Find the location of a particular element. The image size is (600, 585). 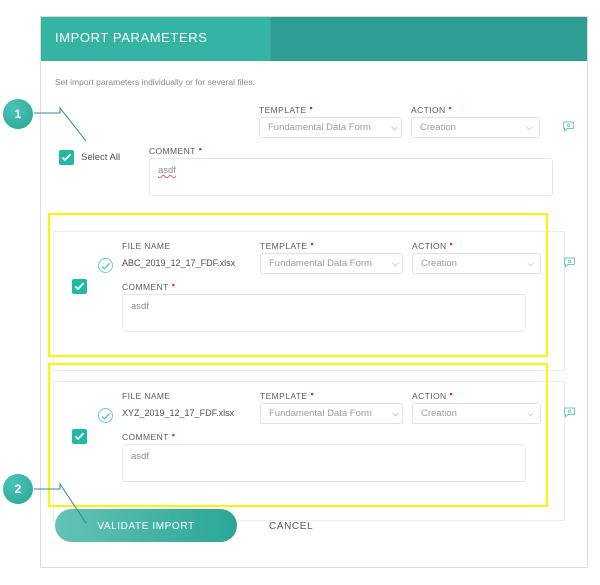

bulk-template-select: Fundamental Data Form is located at coordinates (330, 127).